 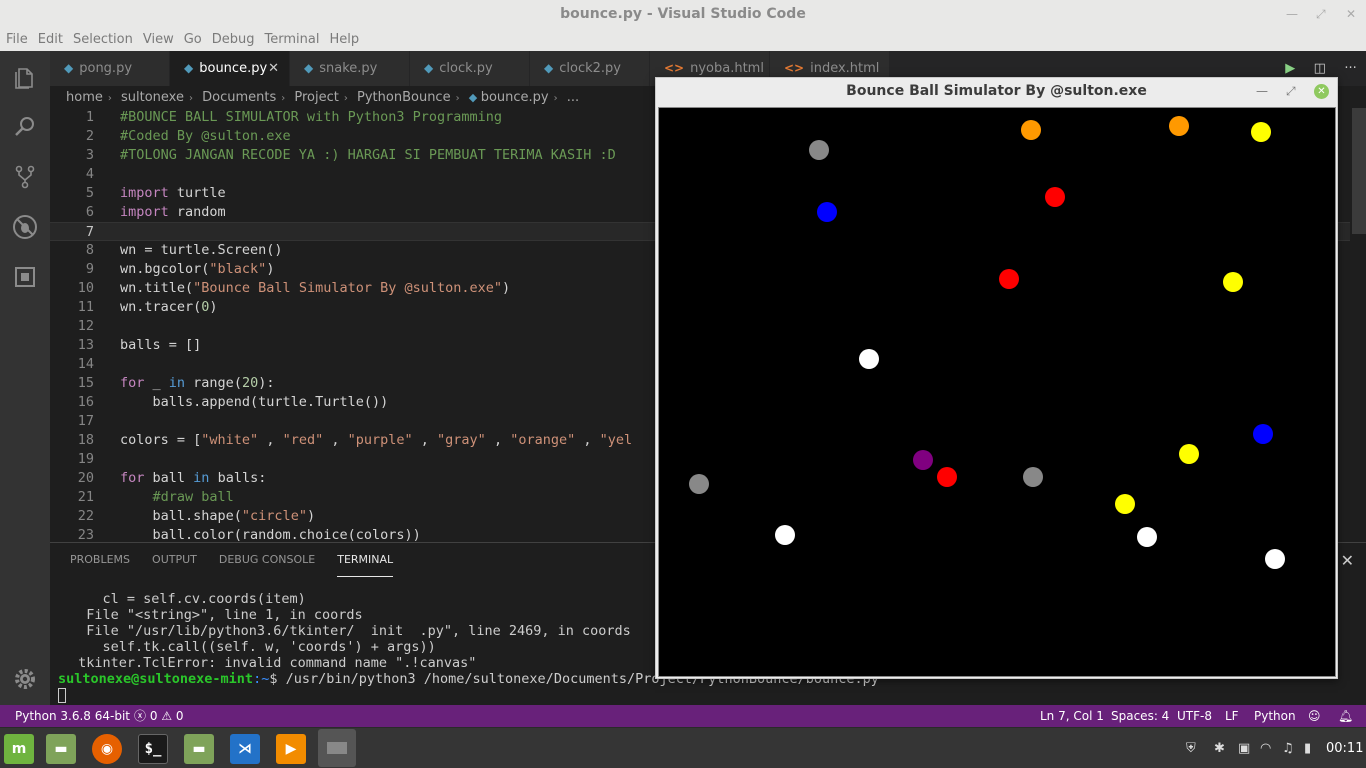 I want to click on python-window-icon, so click(x=337, y=748).